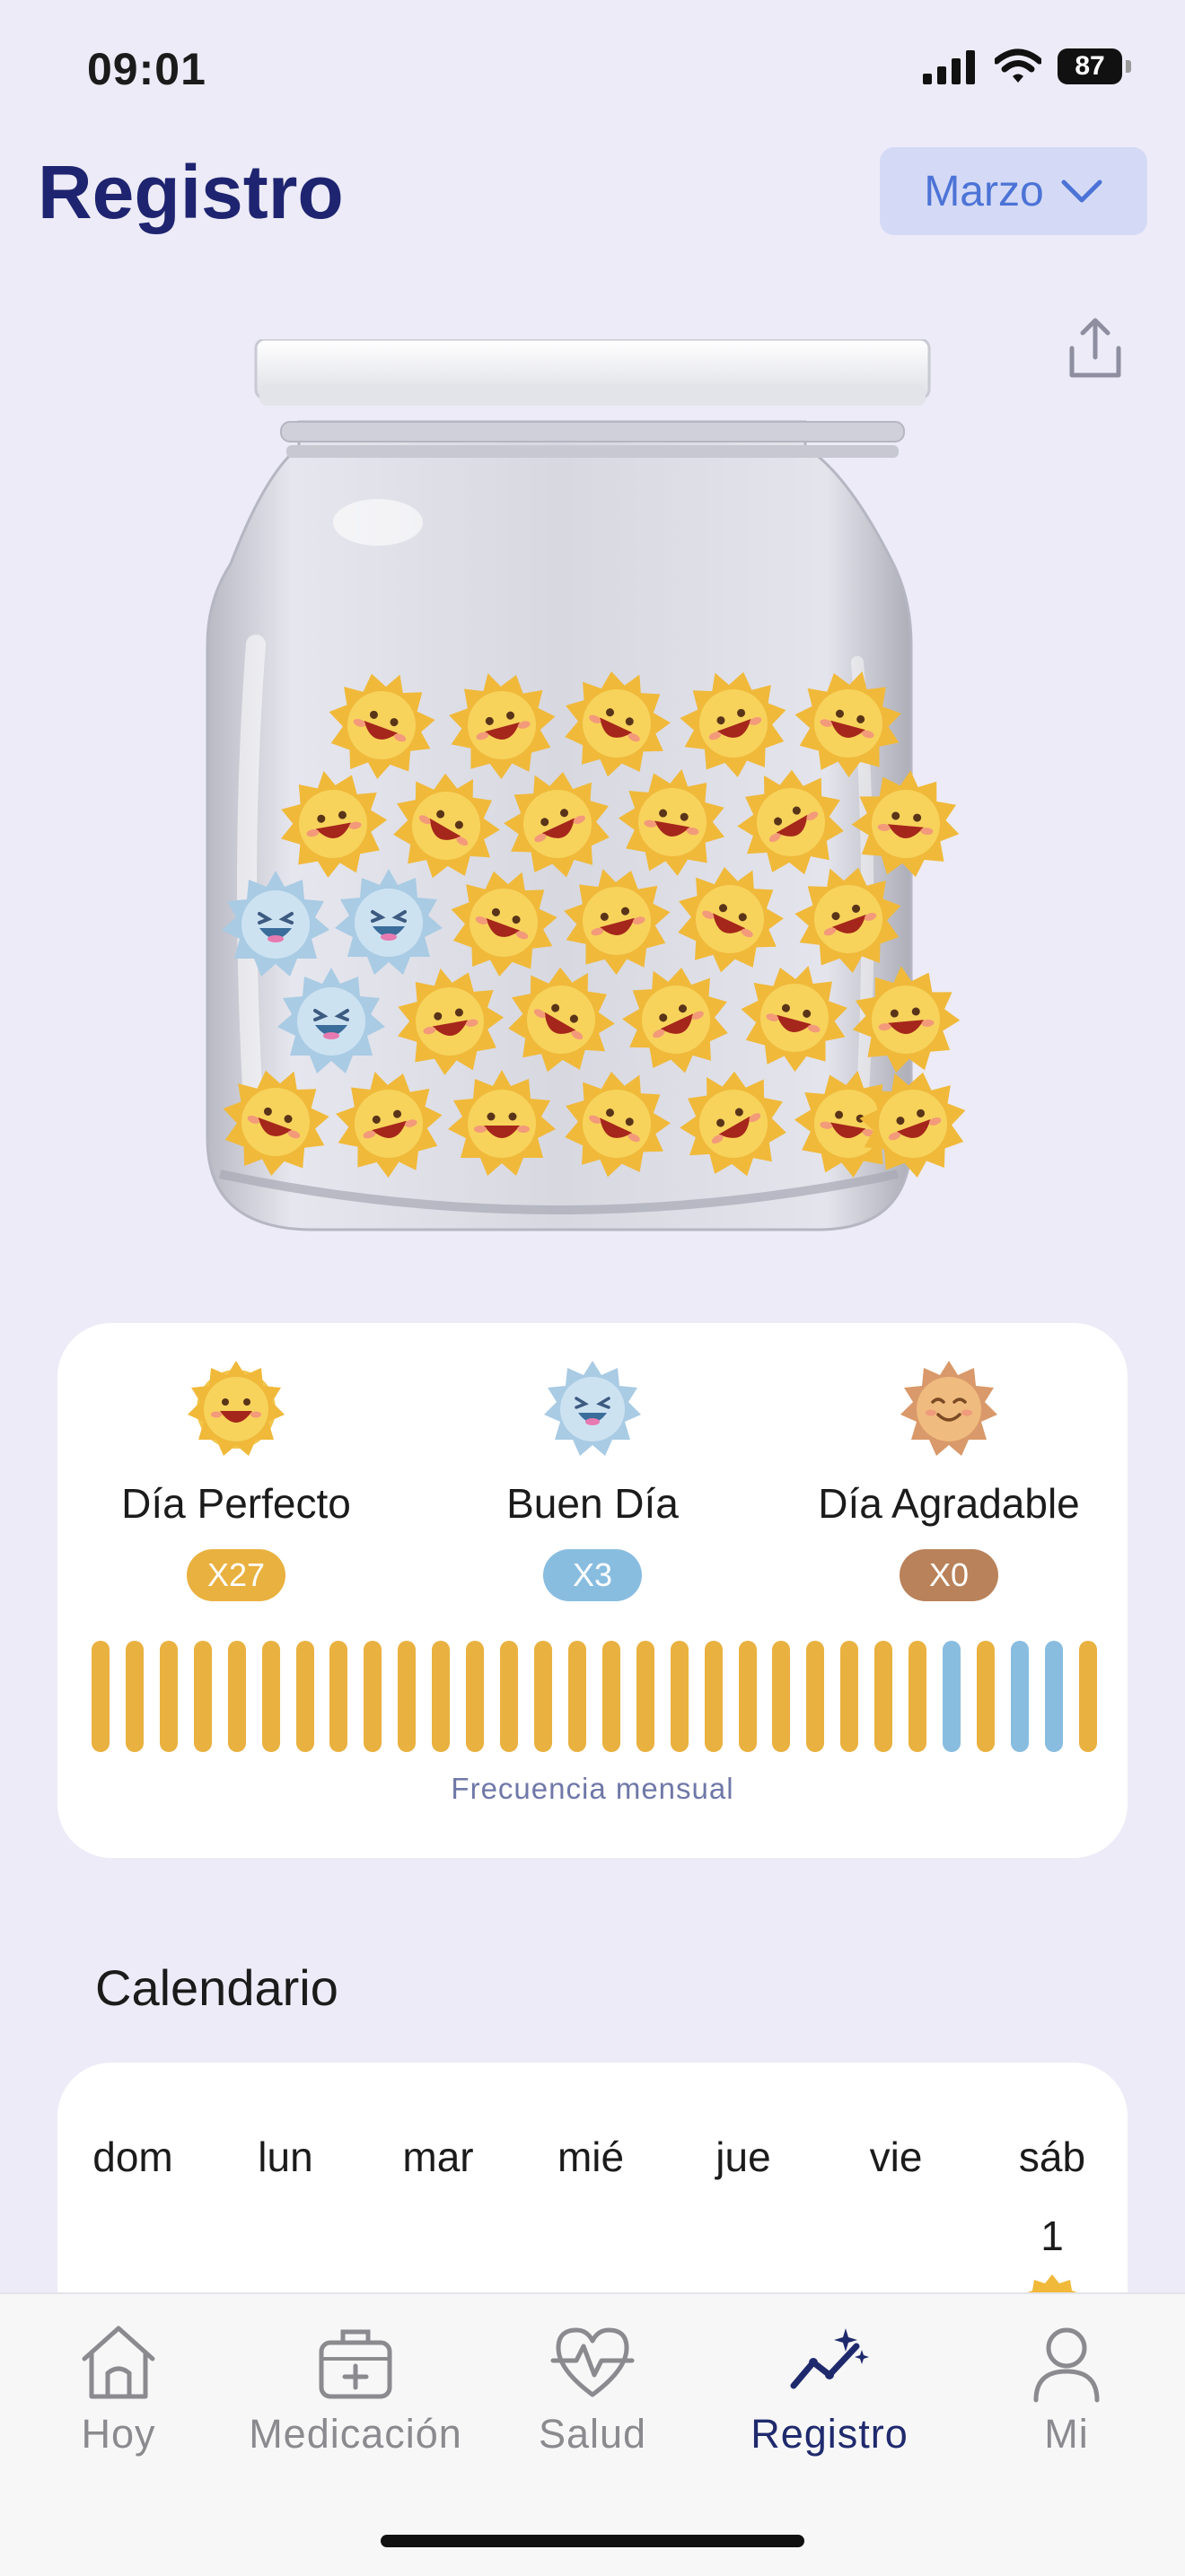 The height and width of the screenshot is (2576, 1185). I want to click on category-label: Día Perfecto, so click(236, 1503).